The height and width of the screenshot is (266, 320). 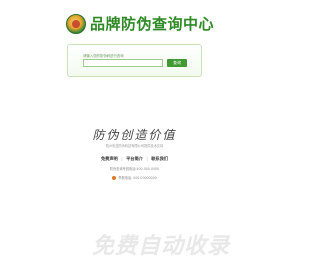 I want to click on footer-links: 免费声明 | 平台简介 | 联系我们, so click(x=134, y=159).